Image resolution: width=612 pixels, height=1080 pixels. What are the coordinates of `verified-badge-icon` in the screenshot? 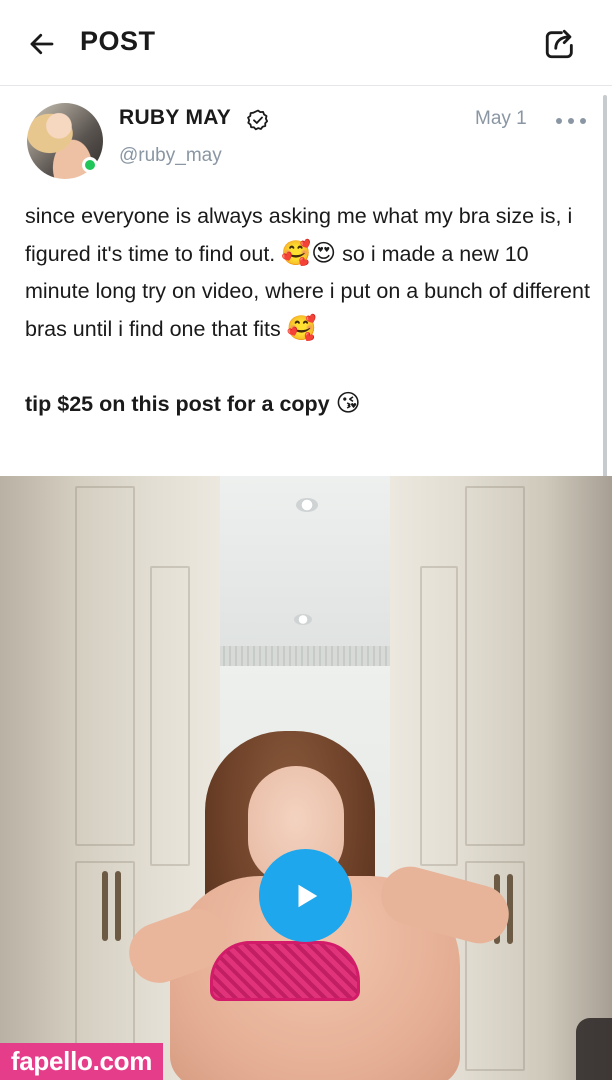 It's located at (257, 120).